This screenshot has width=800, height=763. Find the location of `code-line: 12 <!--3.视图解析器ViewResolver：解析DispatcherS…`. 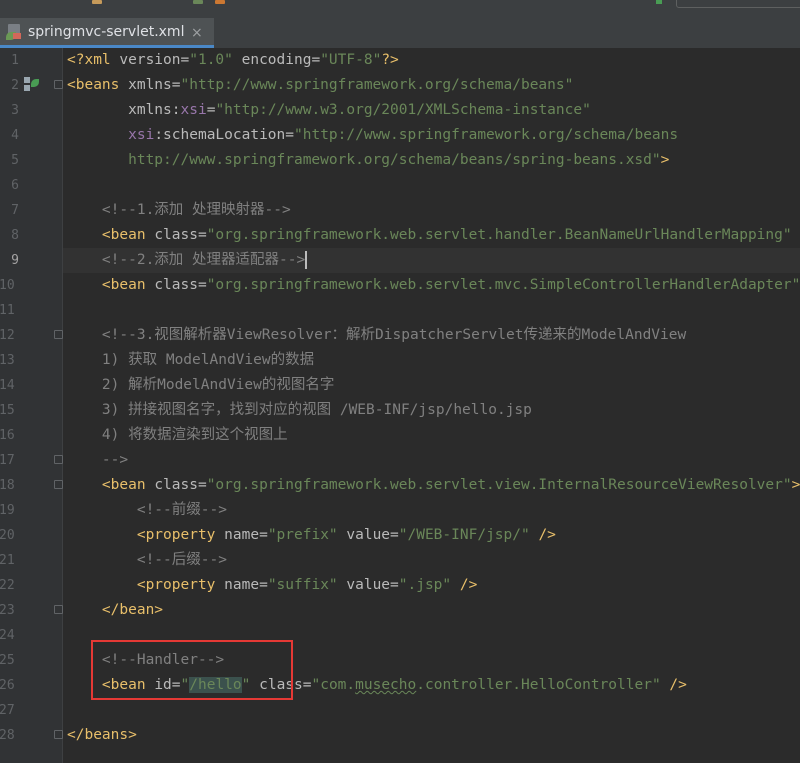

code-line: 12 <!--3.视图解析器ViewResolver：解析DispatcherS… is located at coordinates (400, 335).